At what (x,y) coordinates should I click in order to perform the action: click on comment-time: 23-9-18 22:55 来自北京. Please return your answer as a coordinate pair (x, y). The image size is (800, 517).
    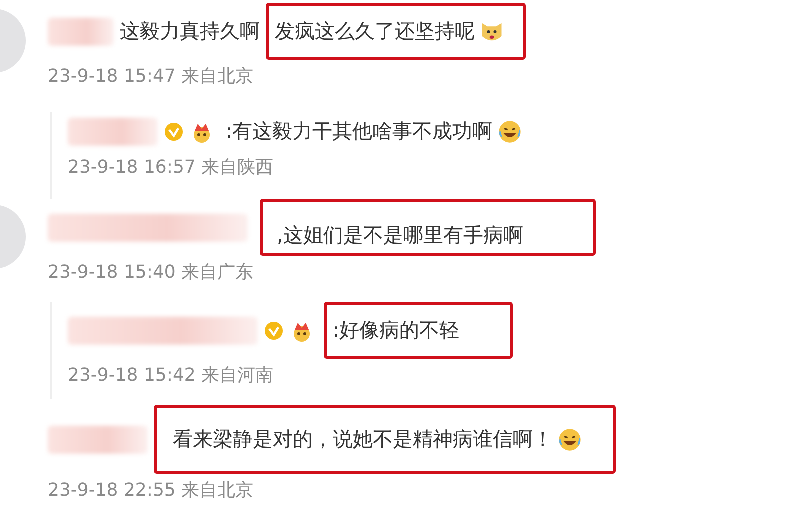
    Looking at the image, I should click on (151, 490).